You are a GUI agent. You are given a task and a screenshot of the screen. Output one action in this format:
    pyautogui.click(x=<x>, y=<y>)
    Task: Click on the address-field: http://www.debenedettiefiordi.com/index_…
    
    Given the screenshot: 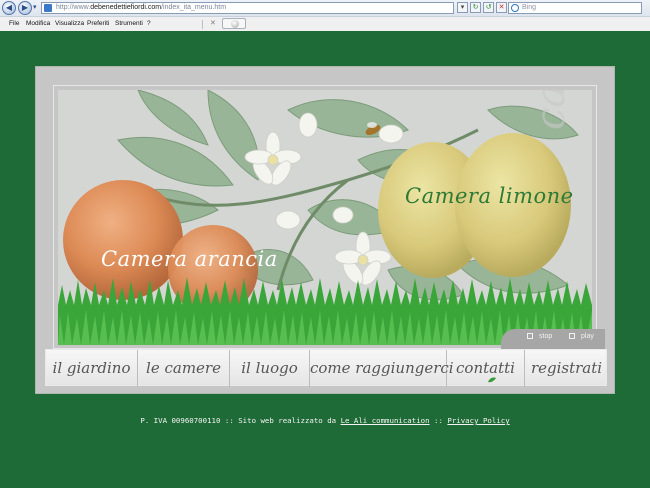 What is the action you would take?
    pyautogui.click(x=247, y=8)
    